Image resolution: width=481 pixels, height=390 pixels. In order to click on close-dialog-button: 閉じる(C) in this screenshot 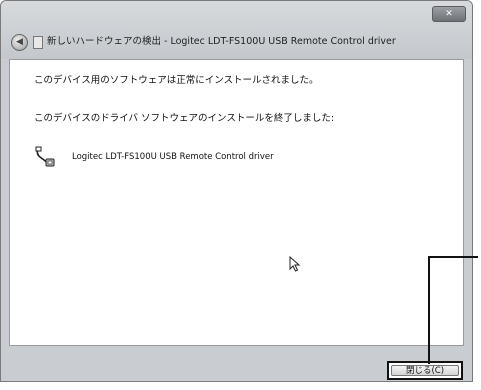, I will do `click(425, 370)`.